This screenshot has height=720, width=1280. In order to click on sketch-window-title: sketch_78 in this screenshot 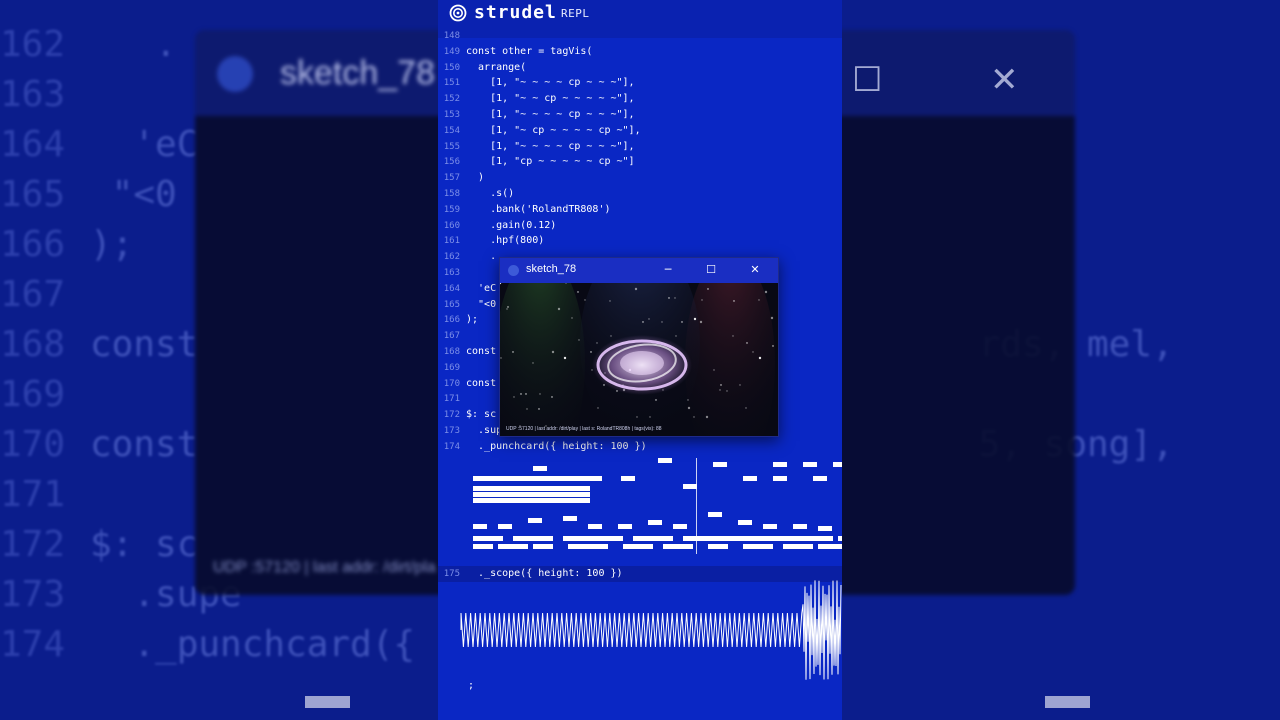, I will do `click(551, 269)`.